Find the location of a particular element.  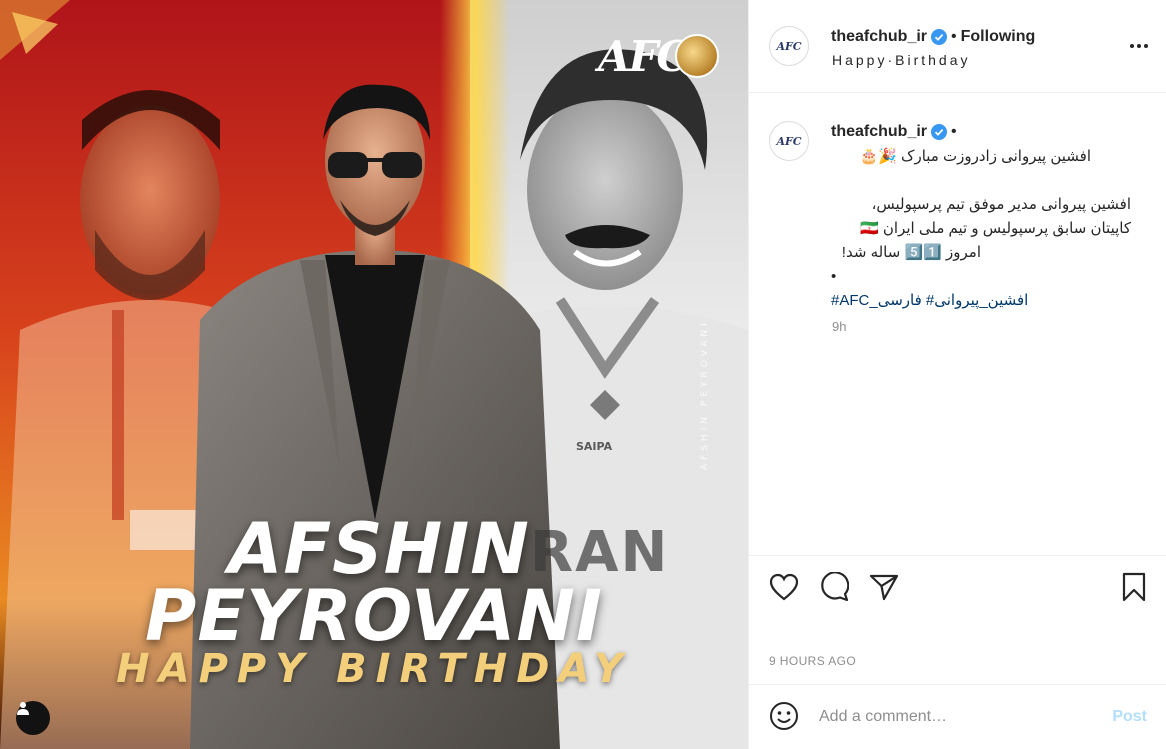

caption-time: 9h is located at coordinates (839, 326).